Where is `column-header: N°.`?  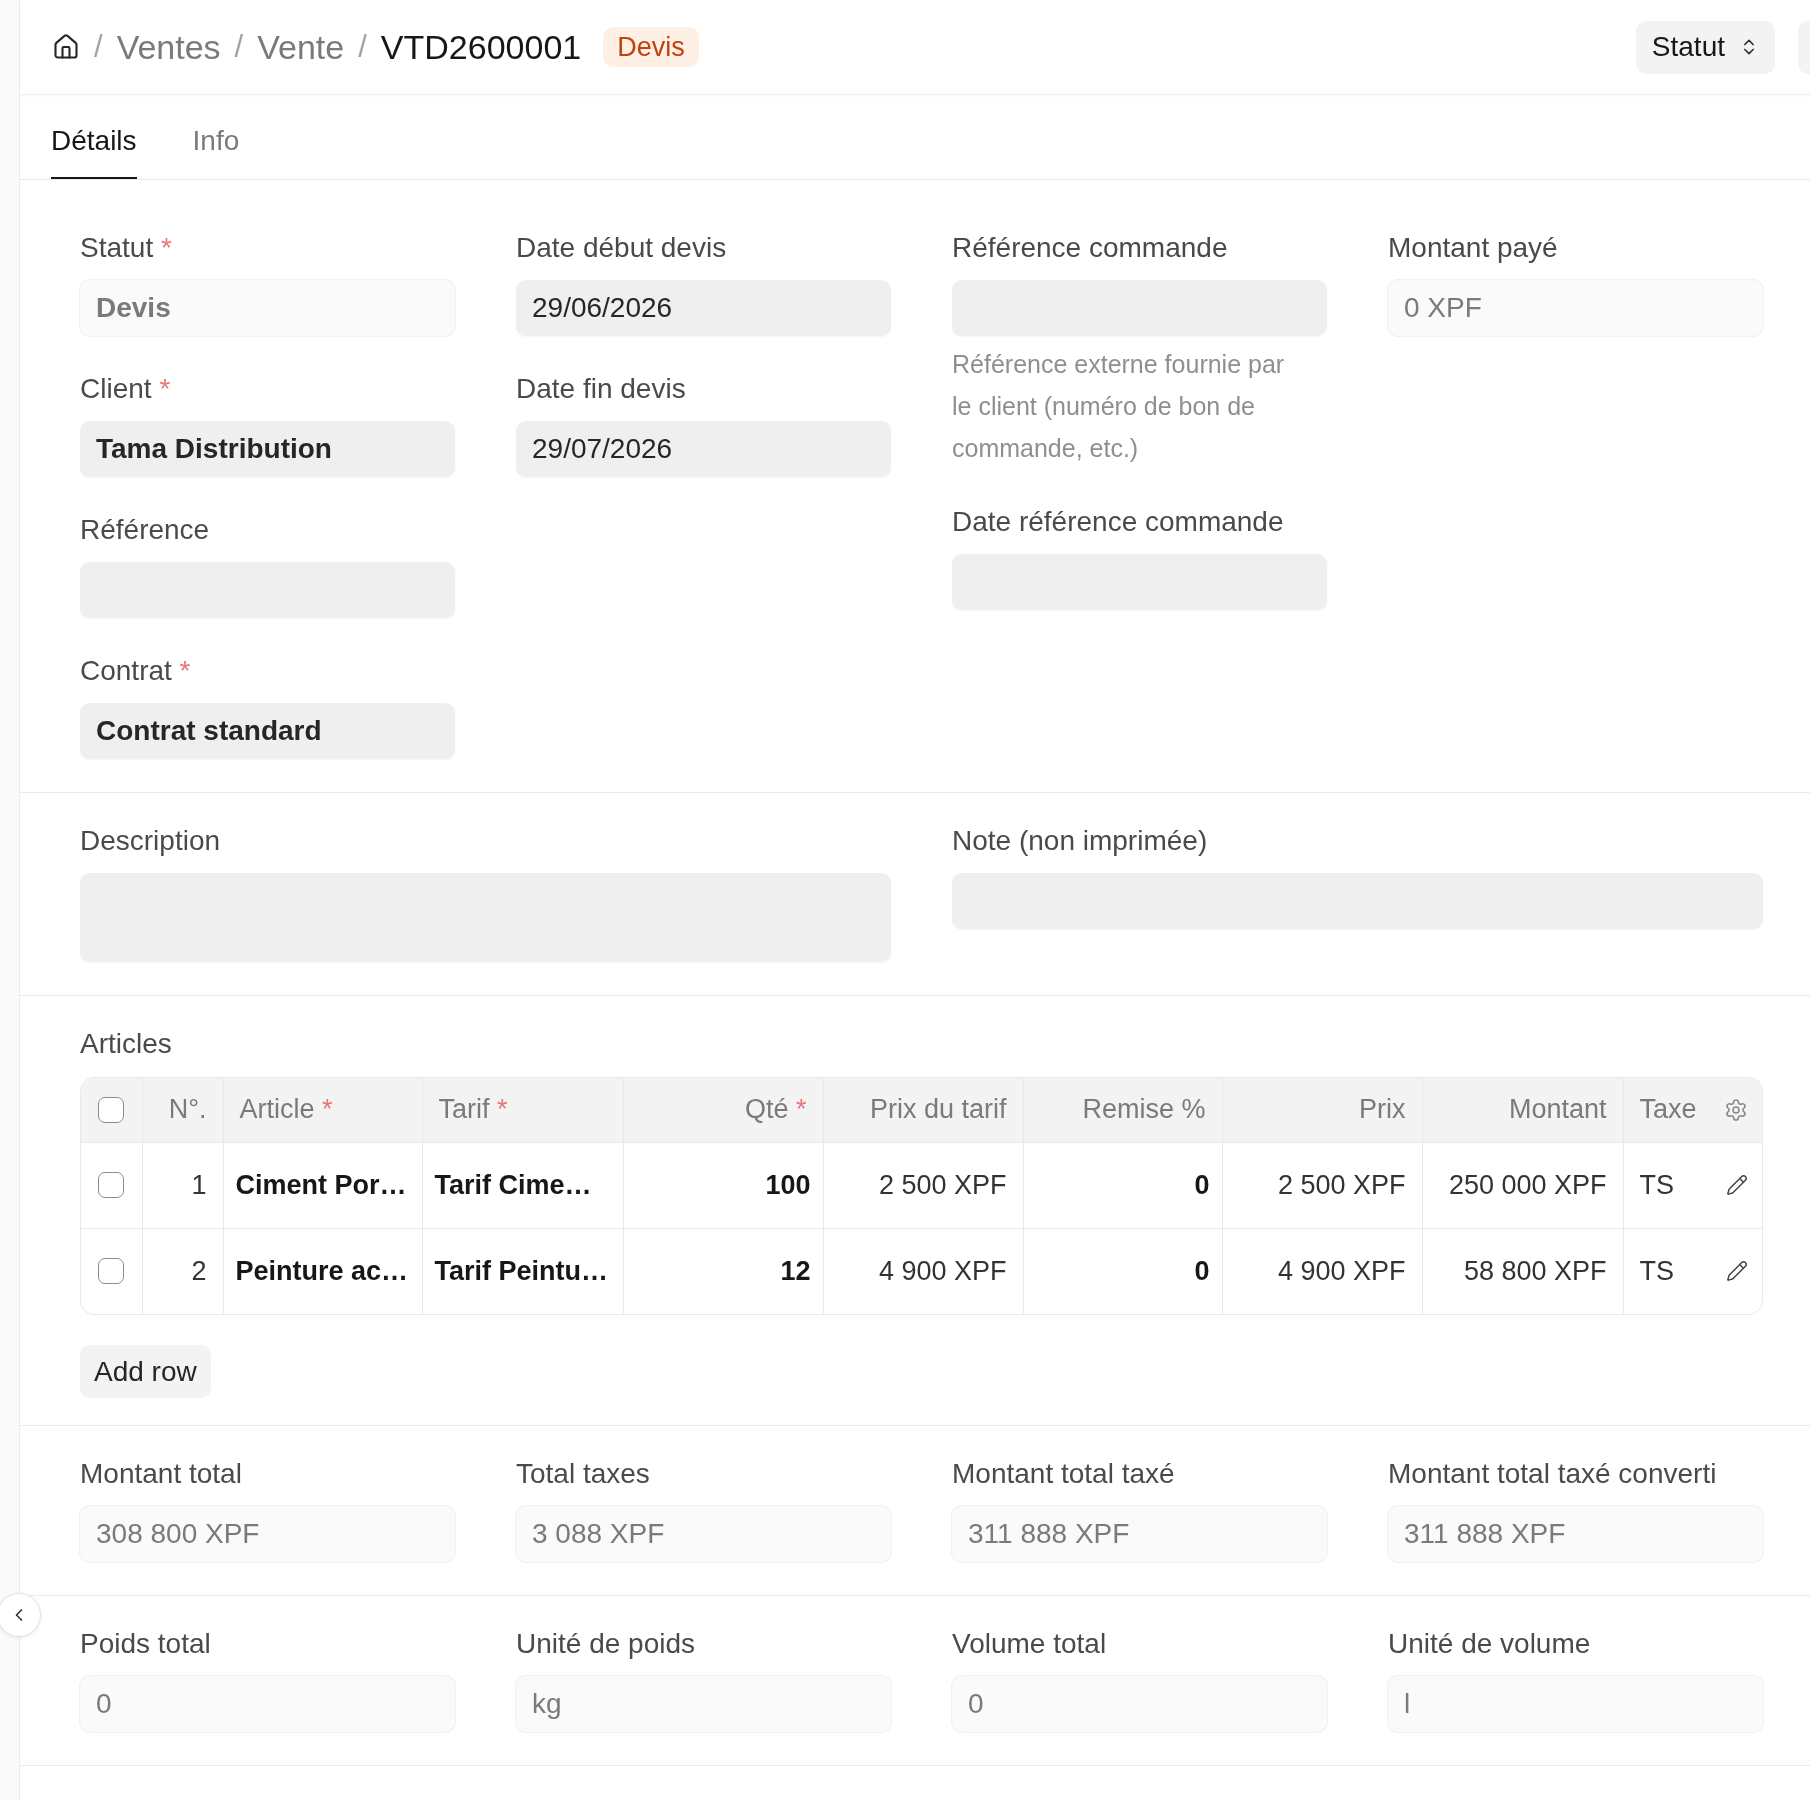
column-header: N°. is located at coordinates (182, 1110).